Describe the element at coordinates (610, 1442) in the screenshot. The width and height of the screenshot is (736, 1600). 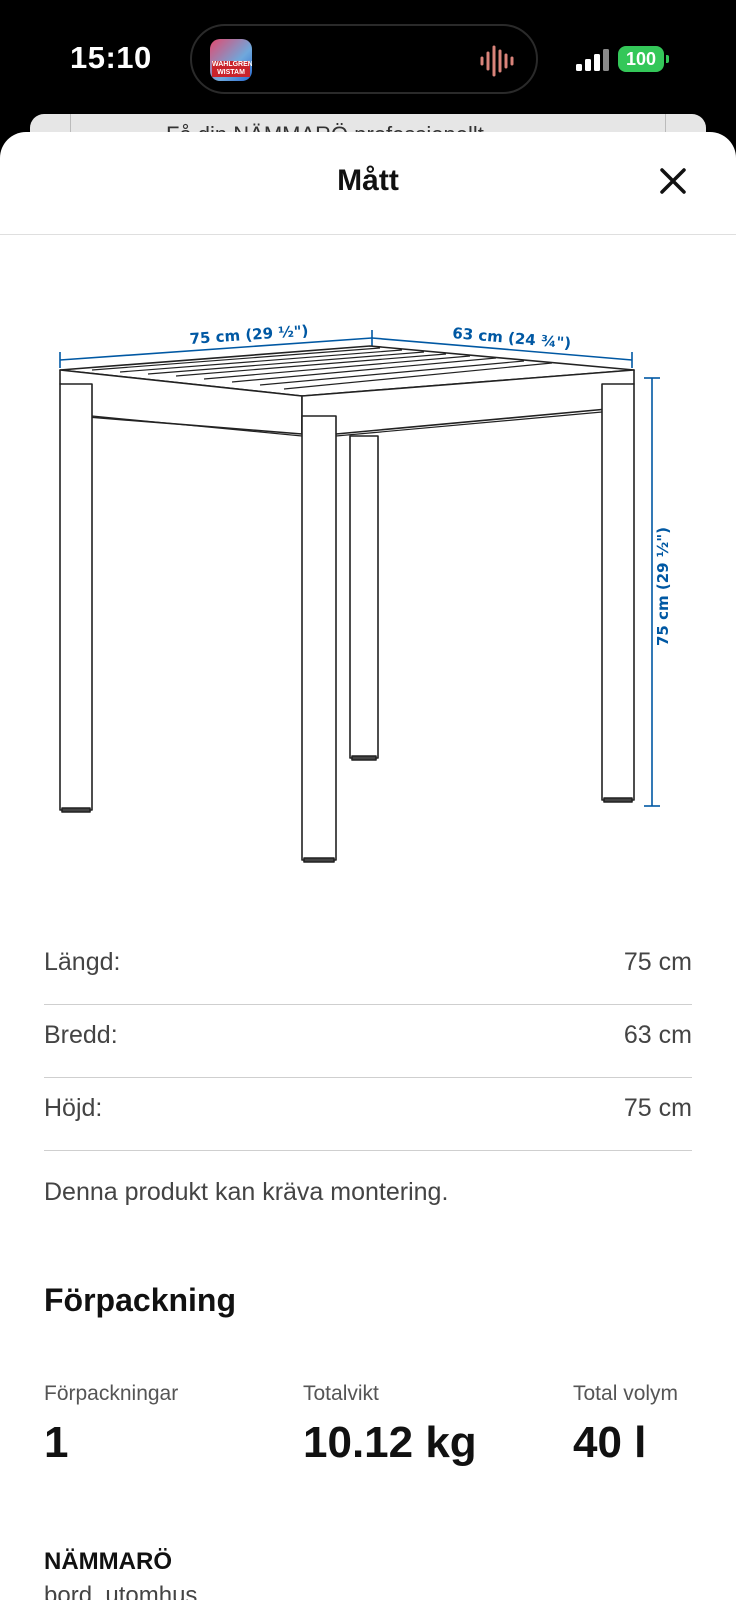
I see `packaging-volume-value: 40 l` at that location.